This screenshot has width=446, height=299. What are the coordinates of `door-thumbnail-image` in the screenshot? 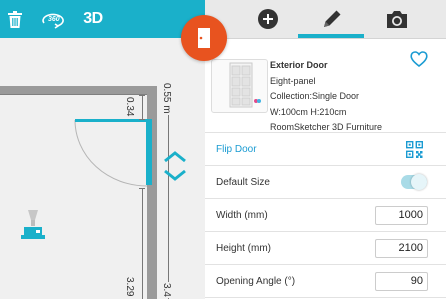 It's located at (245, 85).